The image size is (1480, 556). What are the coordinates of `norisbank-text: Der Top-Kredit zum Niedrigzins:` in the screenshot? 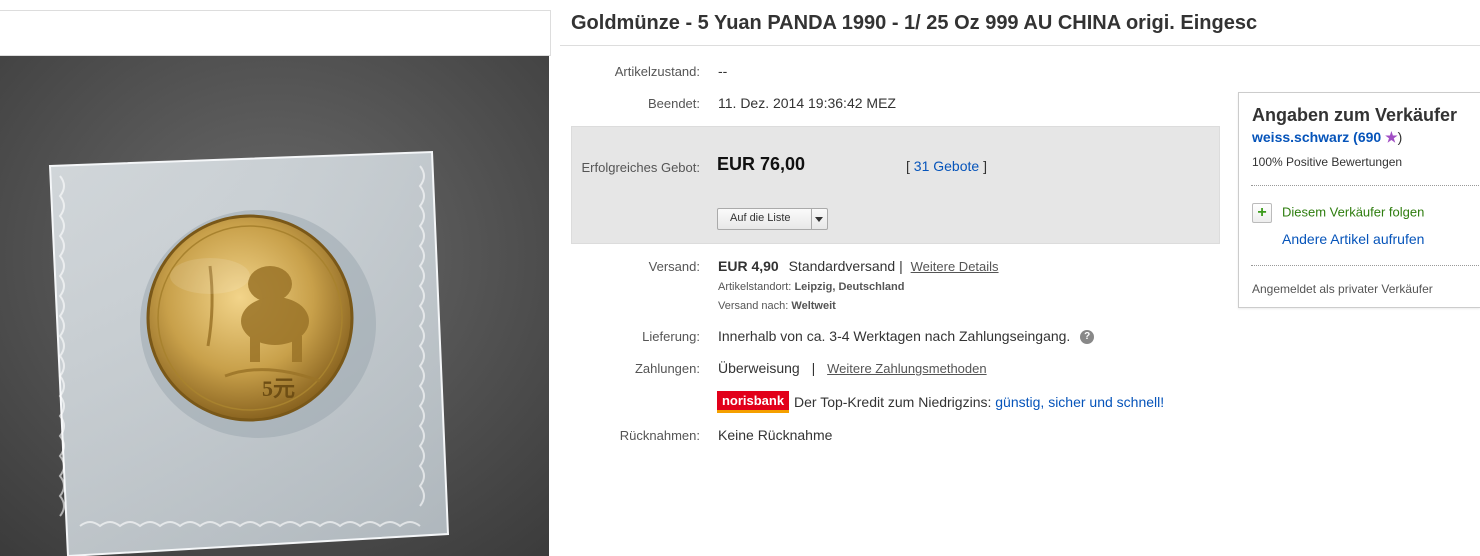 It's located at (893, 402).